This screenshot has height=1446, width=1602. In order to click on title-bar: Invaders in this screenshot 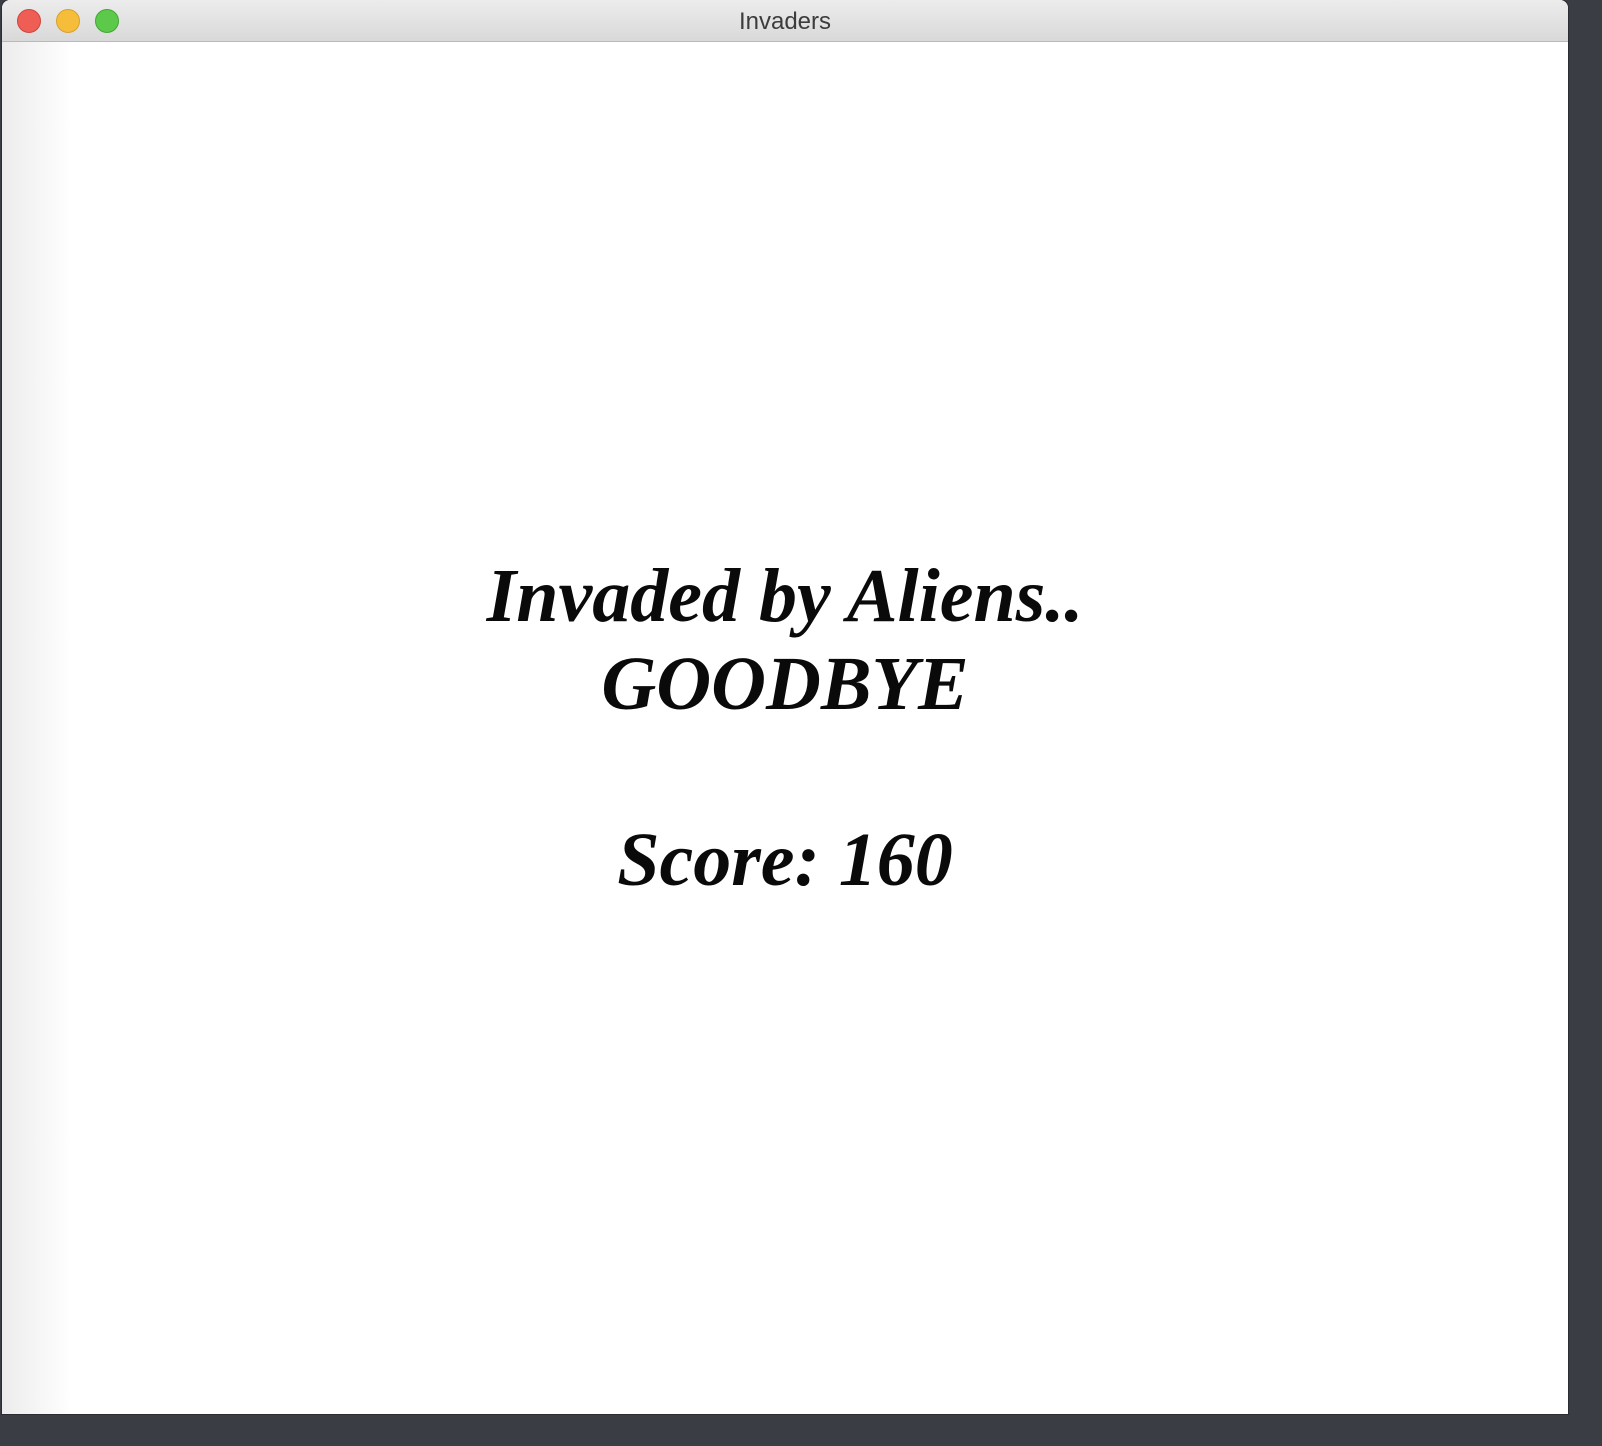, I will do `click(785, 21)`.